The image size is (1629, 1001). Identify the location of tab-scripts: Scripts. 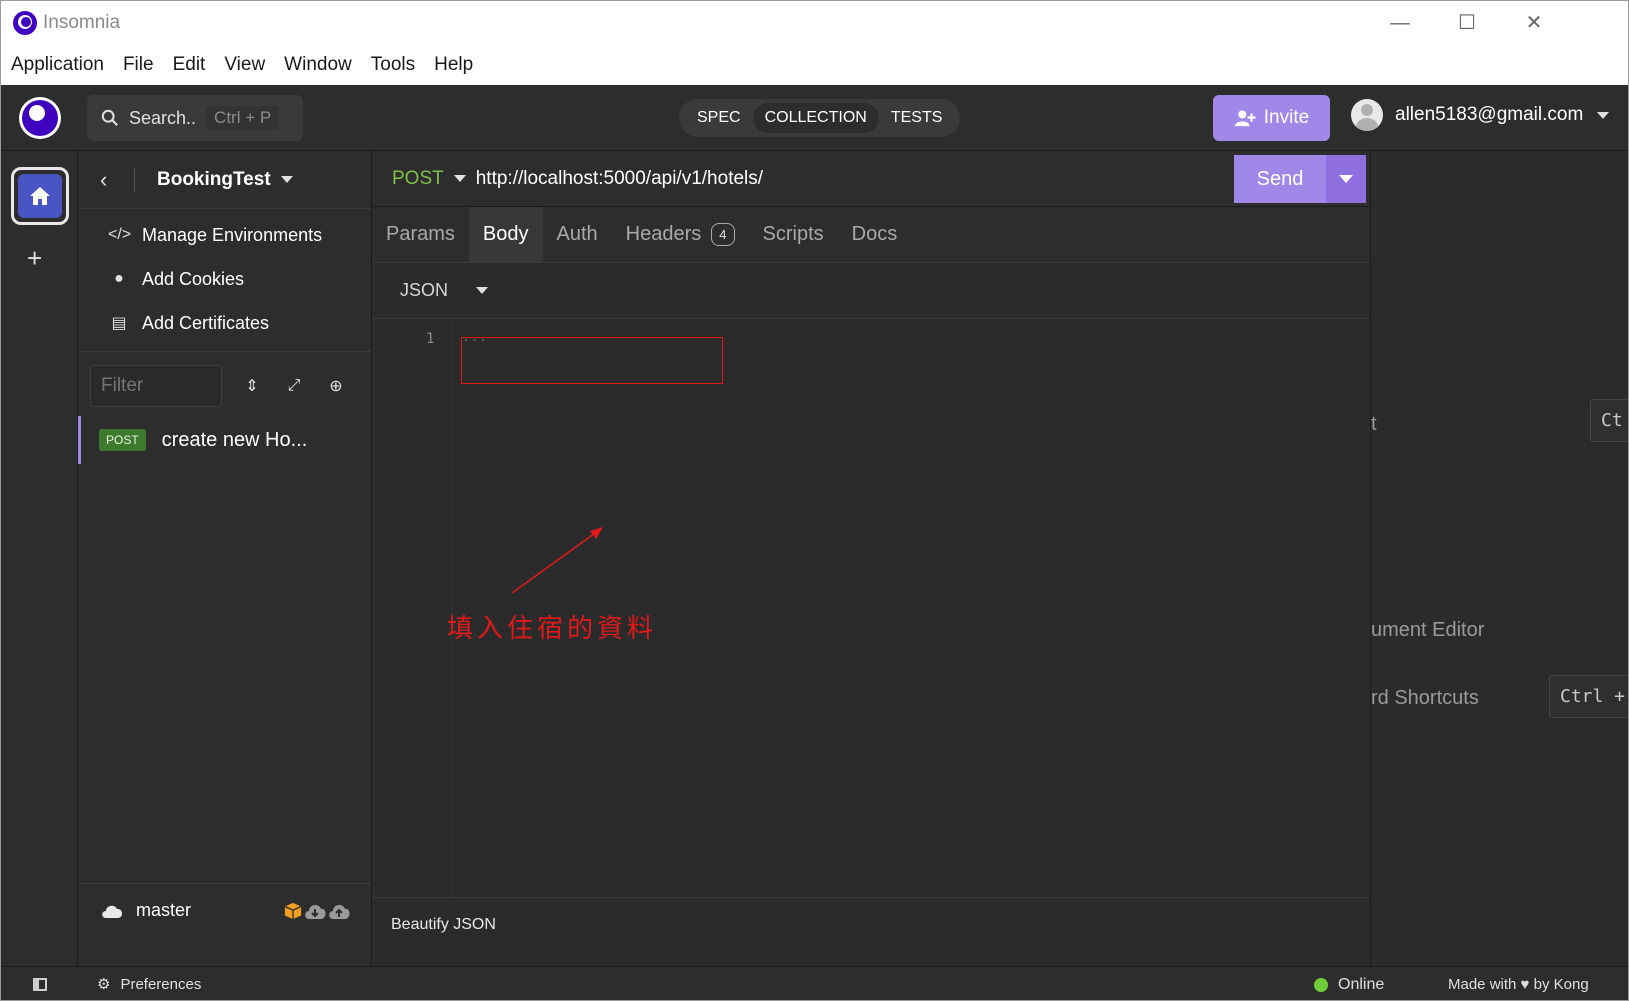
(793, 234).